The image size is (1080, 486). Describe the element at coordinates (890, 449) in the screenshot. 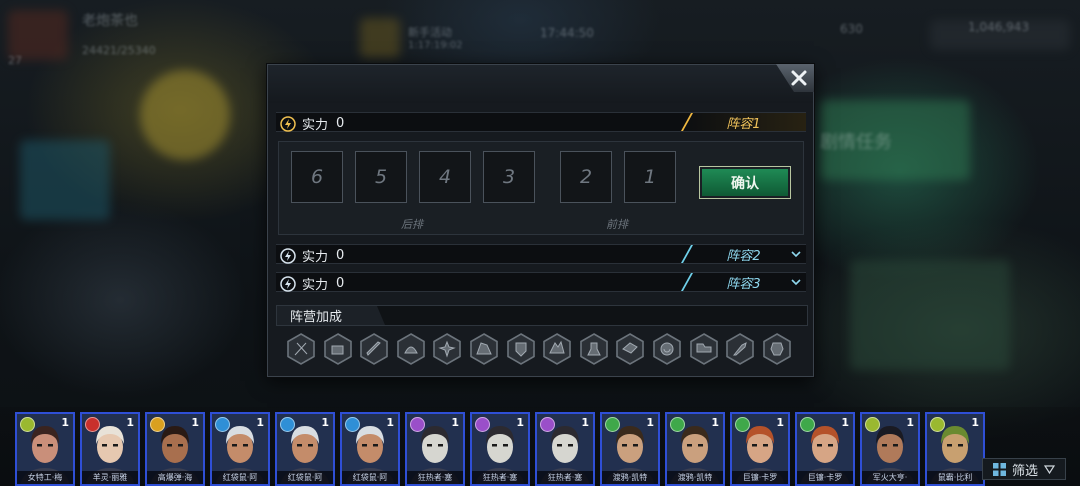

I see `hero-card: 1 军火大亨·` at that location.